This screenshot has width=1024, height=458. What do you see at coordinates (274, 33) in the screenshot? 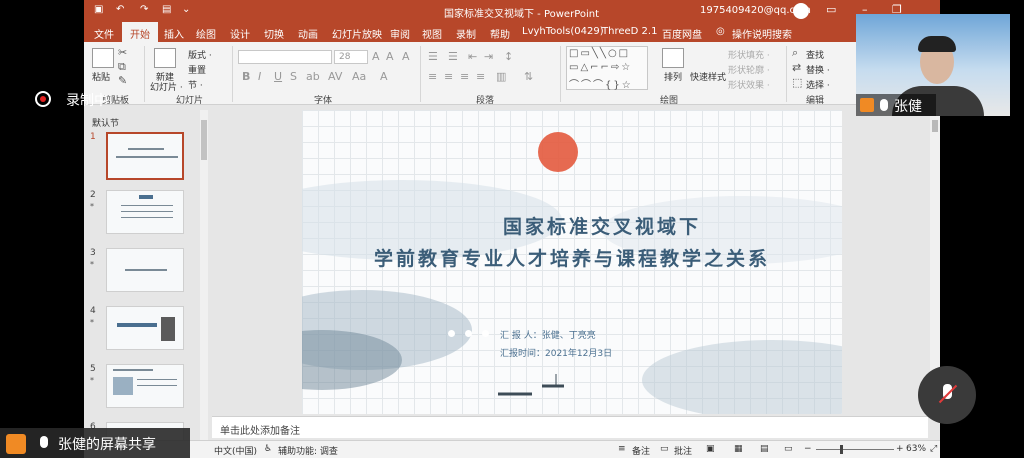
I see `tab-transitions: 切换` at bounding box center [274, 33].